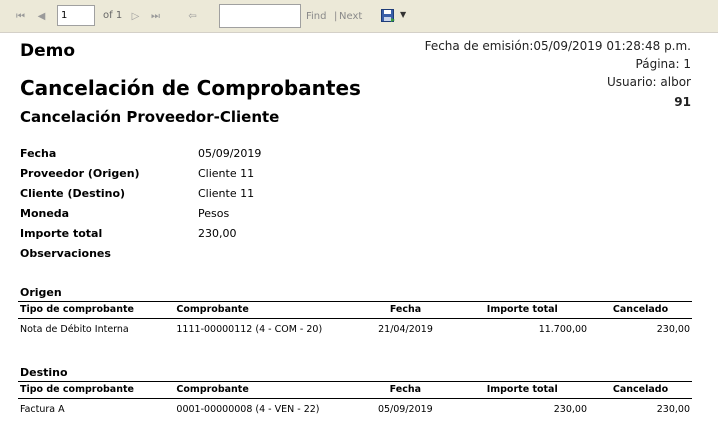 Image resolution: width=718 pixels, height=444 pixels. Describe the element at coordinates (45, 213) in the screenshot. I see `field-label-moneda: Moneda` at that location.